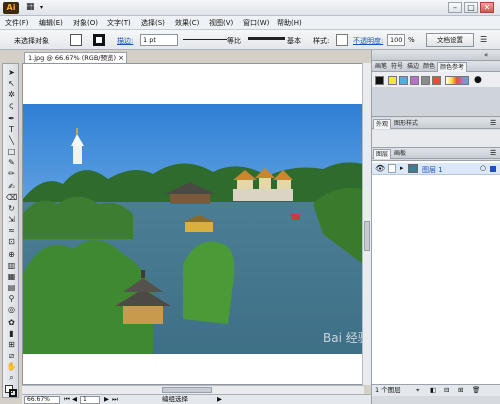 This screenshot has width=500, height=404. Describe the element at coordinates (450, 40) in the screenshot. I see `document-setup-button: 文档设置` at that location.